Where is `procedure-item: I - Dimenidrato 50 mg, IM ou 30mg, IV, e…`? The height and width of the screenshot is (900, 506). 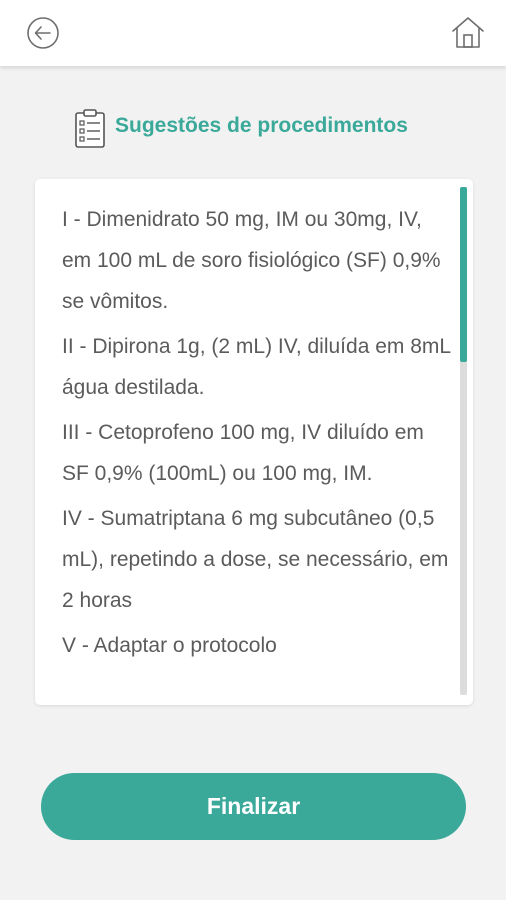
procedure-item: I - Dimenidrato 50 mg, IM ou 30mg, IV, e… is located at coordinates (251, 260).